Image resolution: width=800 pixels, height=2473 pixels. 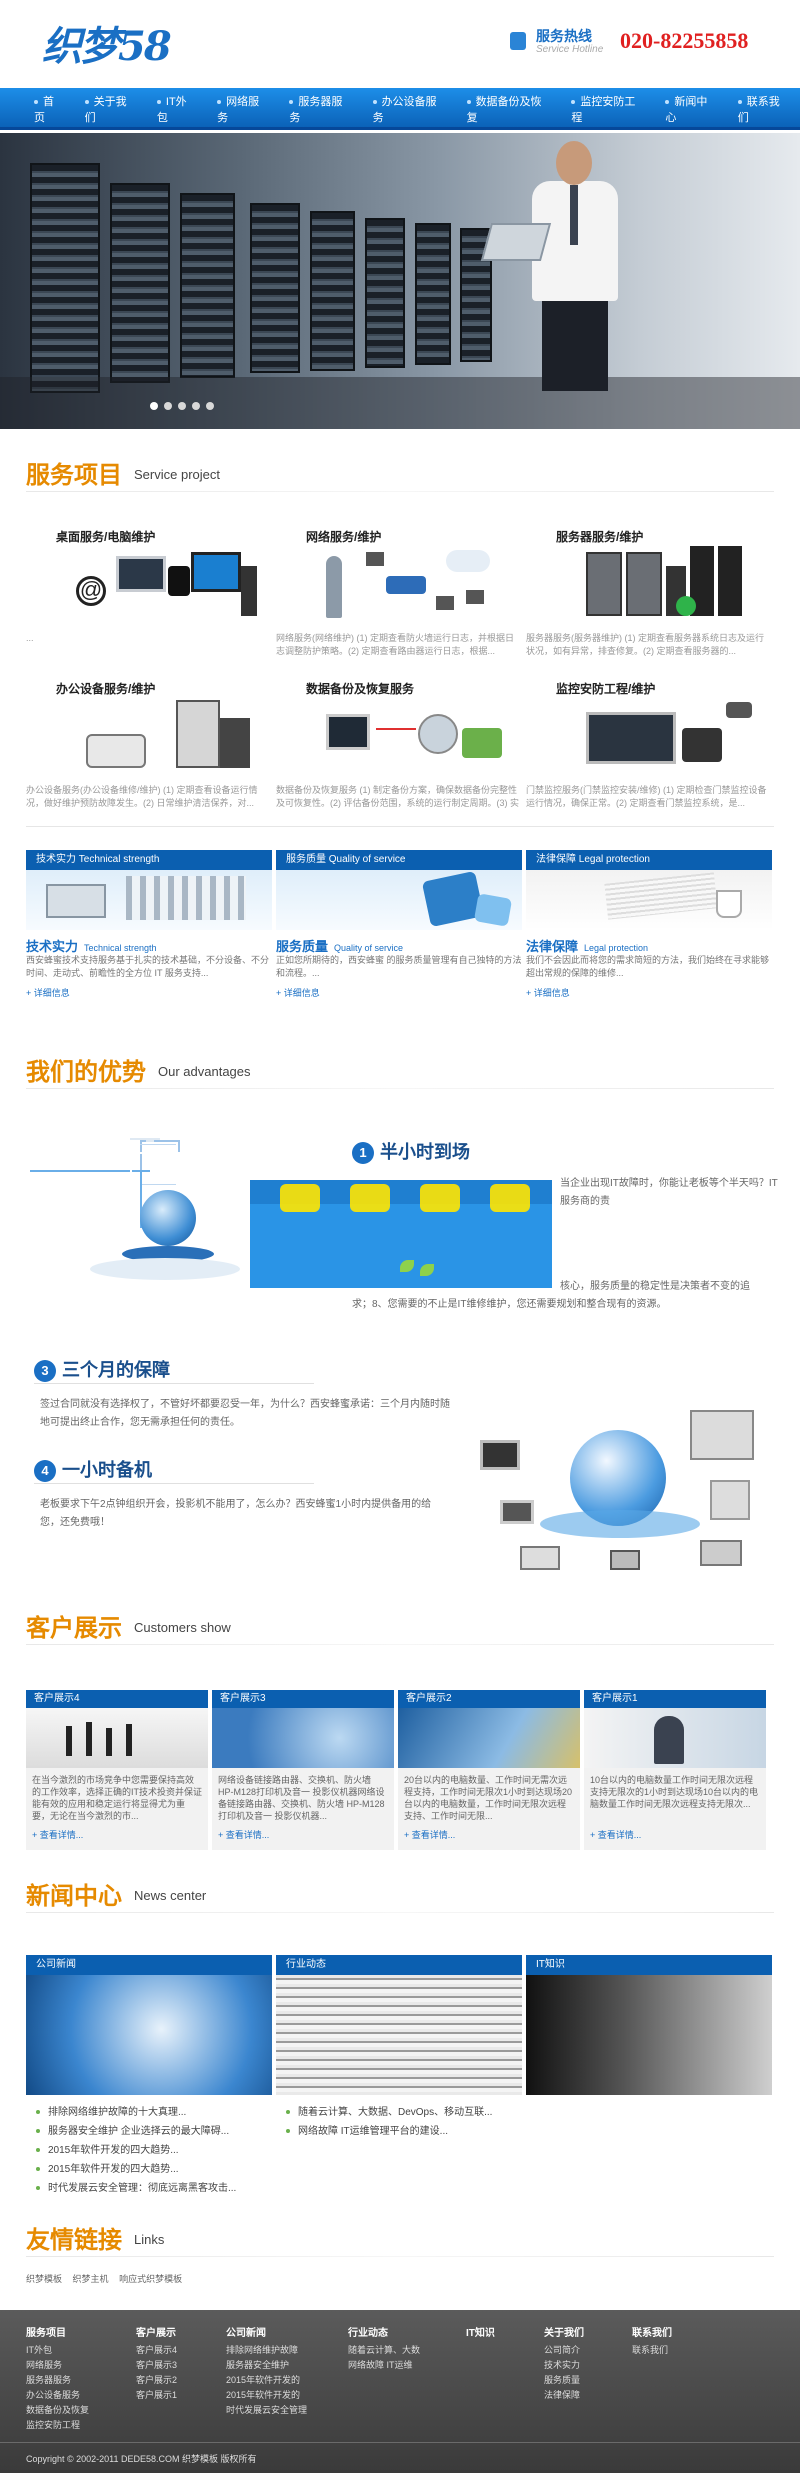 I want to click on footer-link: 网络服务, so click(x=57, y=2365).